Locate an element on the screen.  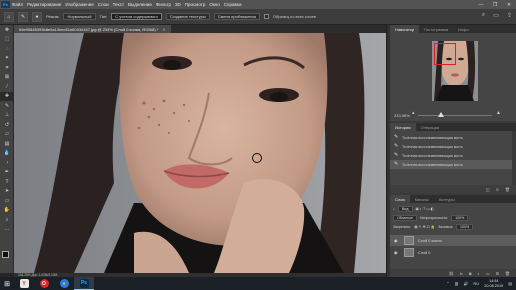
history-item-selected: ✎ Точечная восстанавливающая кисть is located at coordinates (451, 164).